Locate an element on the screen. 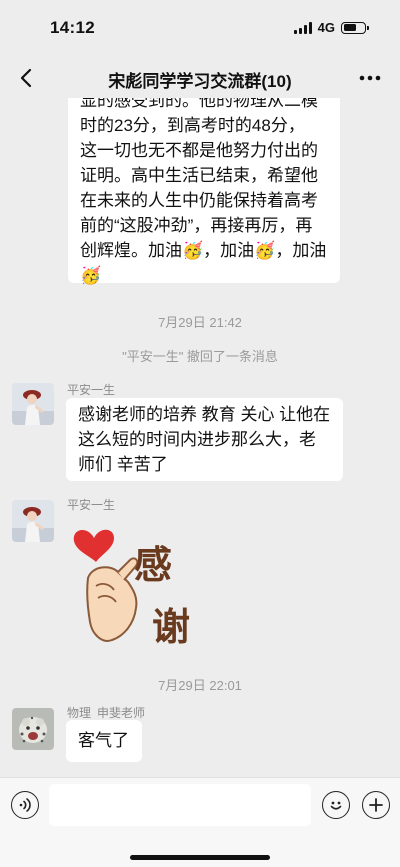  status-indicators: 4G is located at coordinates (331, 27).